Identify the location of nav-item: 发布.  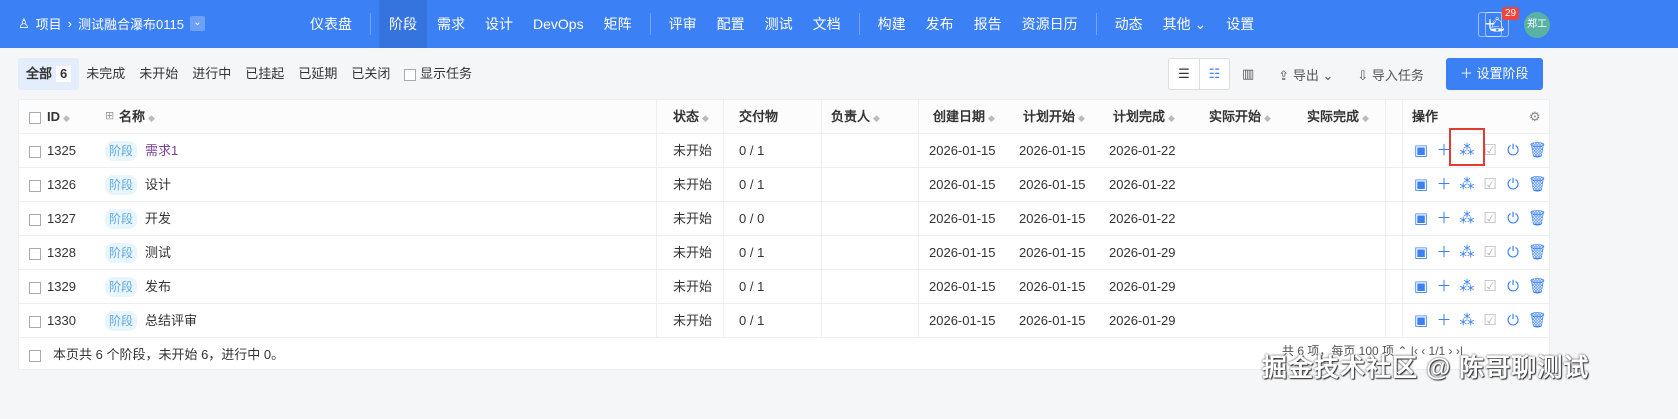
(940, 24).